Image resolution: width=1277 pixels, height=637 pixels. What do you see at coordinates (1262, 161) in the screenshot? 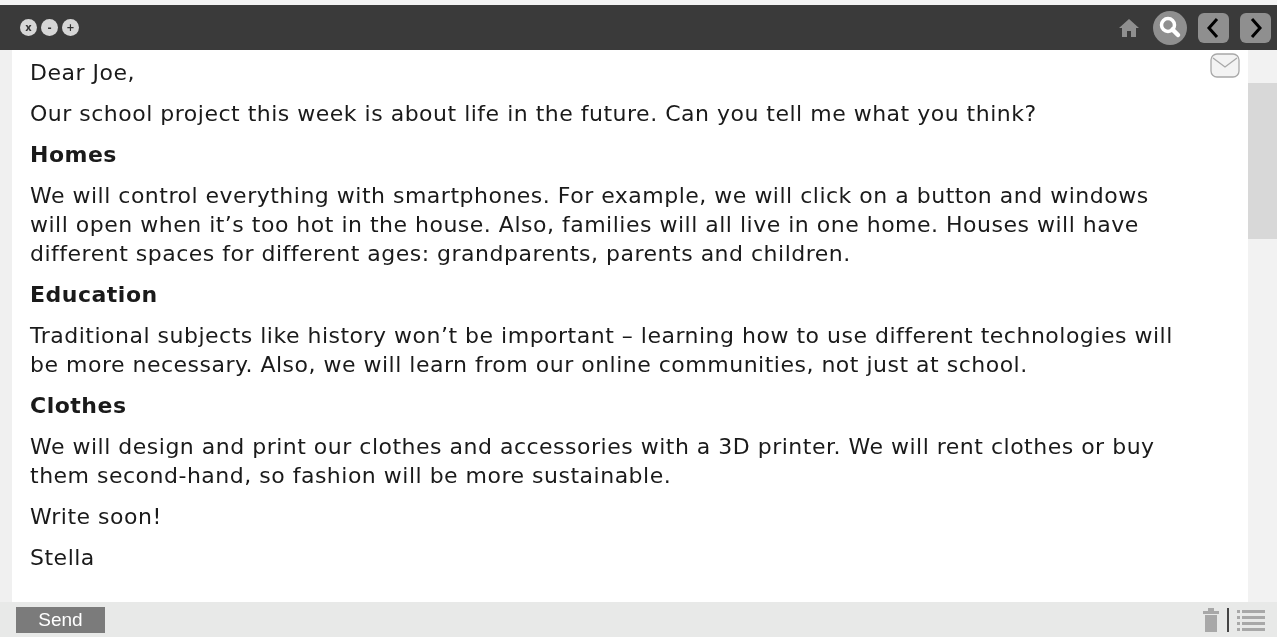
I see `scrollbar-thumb` at bounding box center [1262, 161].